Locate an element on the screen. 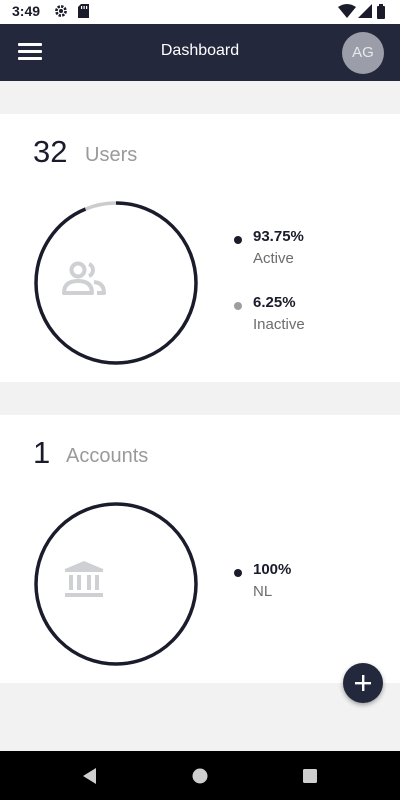  users-icon is located at coordinates (84, 278).